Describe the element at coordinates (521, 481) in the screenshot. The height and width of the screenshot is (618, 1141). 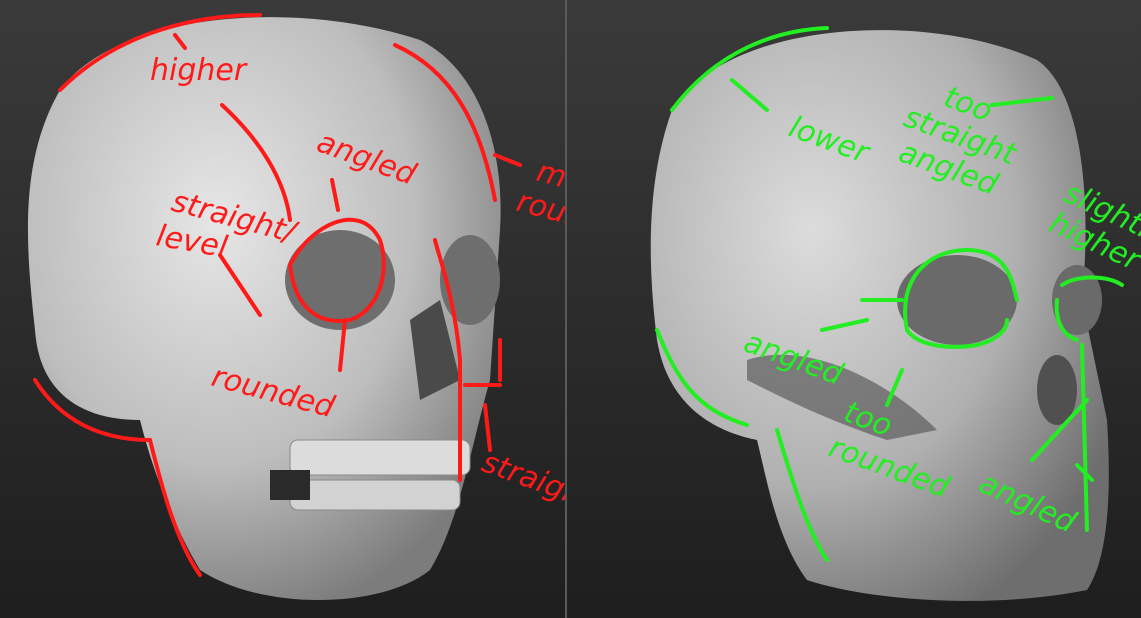
I see `note-straight-right: straight` at that location.